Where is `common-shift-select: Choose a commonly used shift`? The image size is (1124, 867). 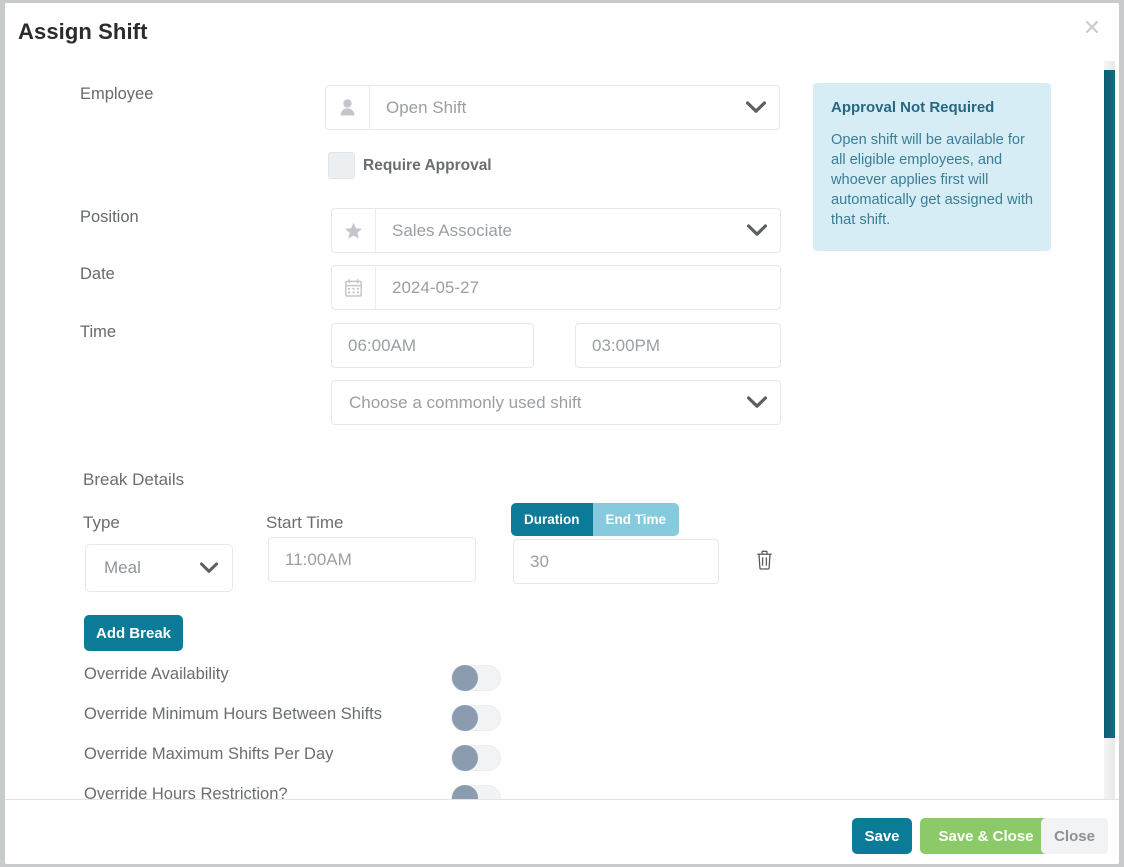
common-shift-select: Choose a commonly used shift is located at coordinates (556, 402).